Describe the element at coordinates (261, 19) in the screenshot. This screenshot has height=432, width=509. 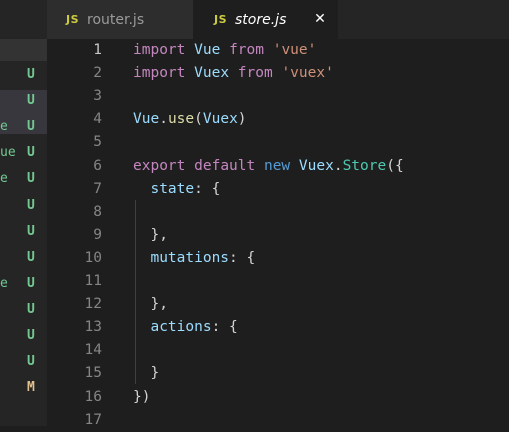
I see `tab-label: store.js` at that location.